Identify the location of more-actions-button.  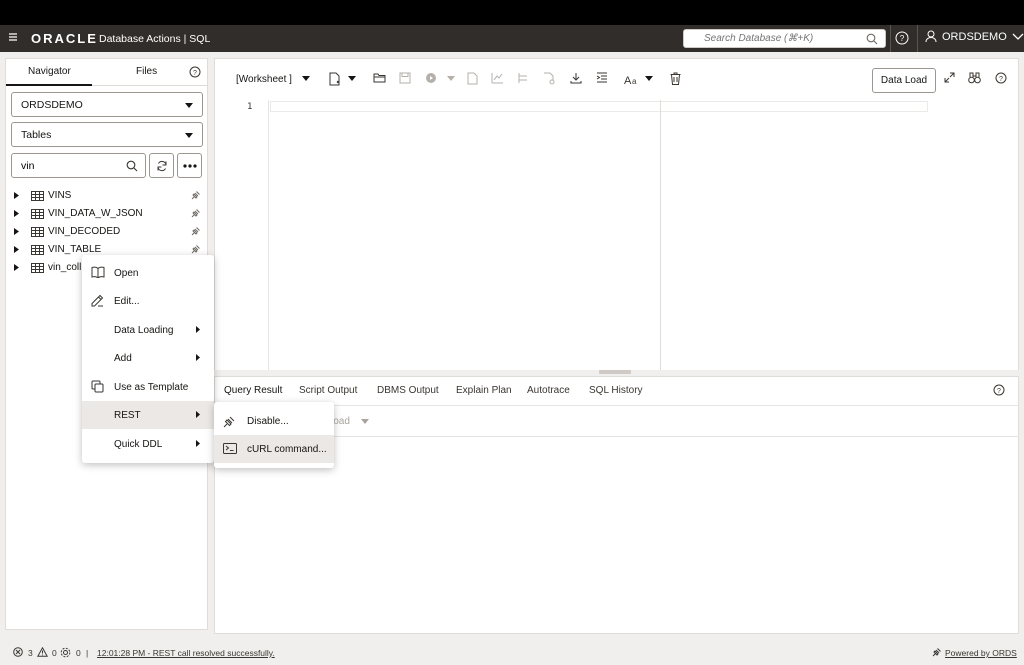
(189, 165).